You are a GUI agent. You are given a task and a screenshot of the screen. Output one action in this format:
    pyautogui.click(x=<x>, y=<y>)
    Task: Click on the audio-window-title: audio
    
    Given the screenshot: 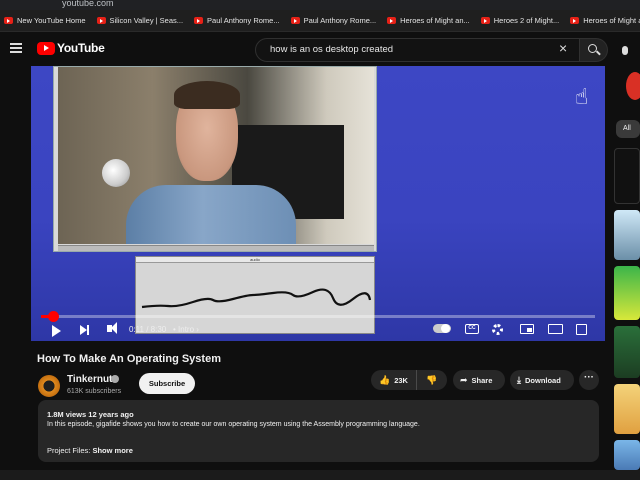 What is the action you would take?
    pyautogui.click(x=255, y=260)
    